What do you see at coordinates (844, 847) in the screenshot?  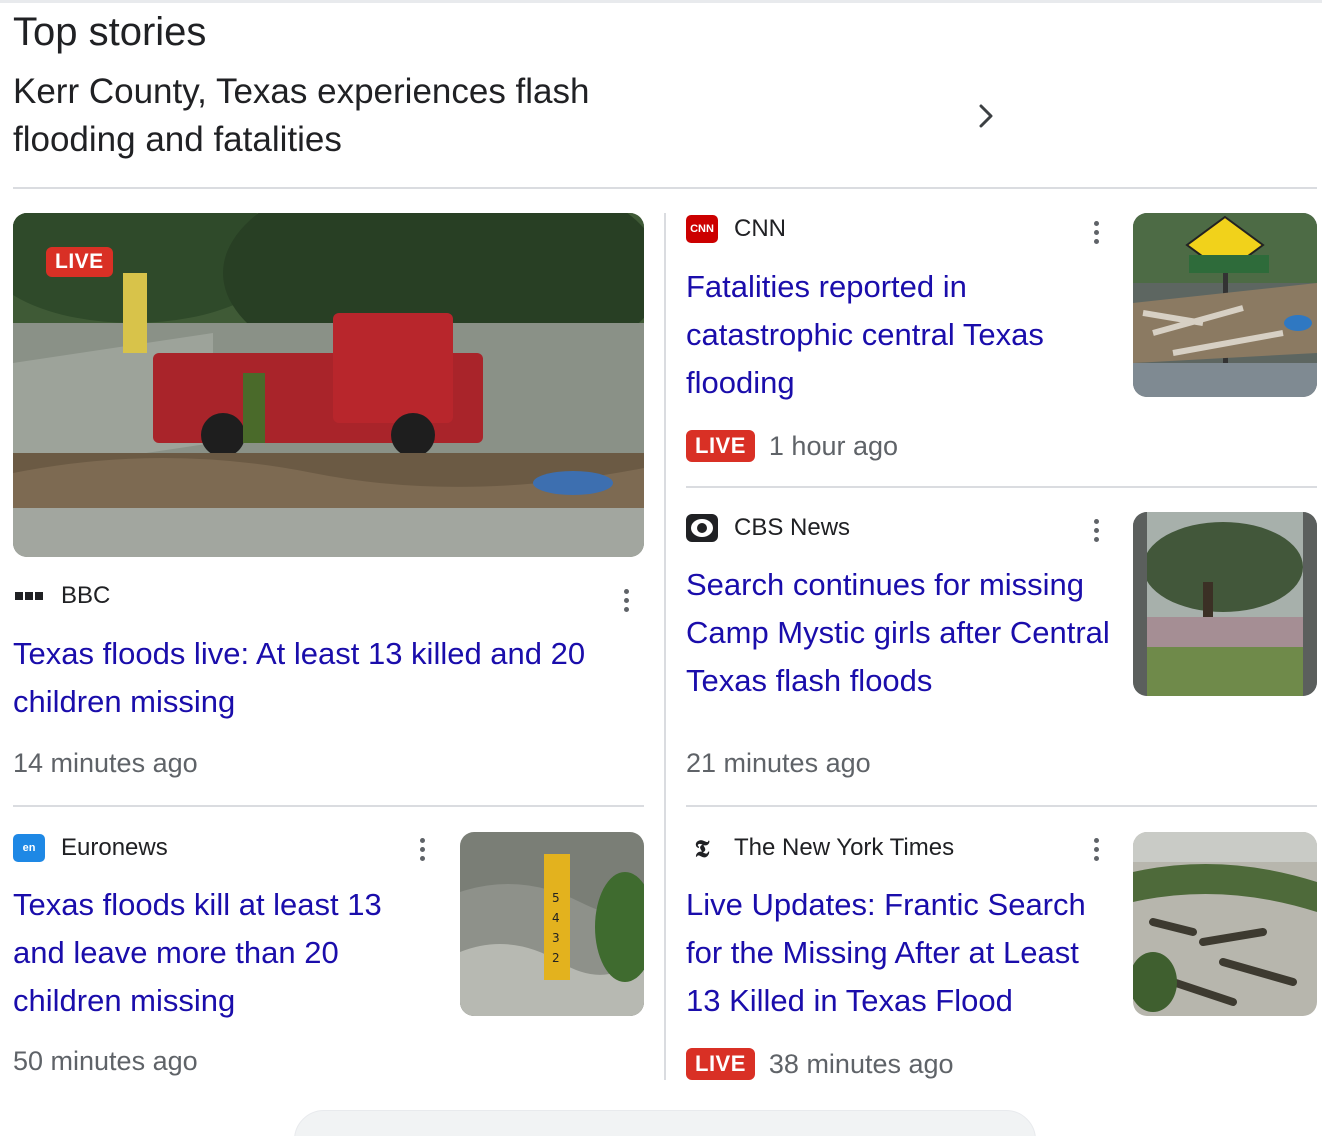 I see `source-name: The New York Times` at bounding box center [844, 847].